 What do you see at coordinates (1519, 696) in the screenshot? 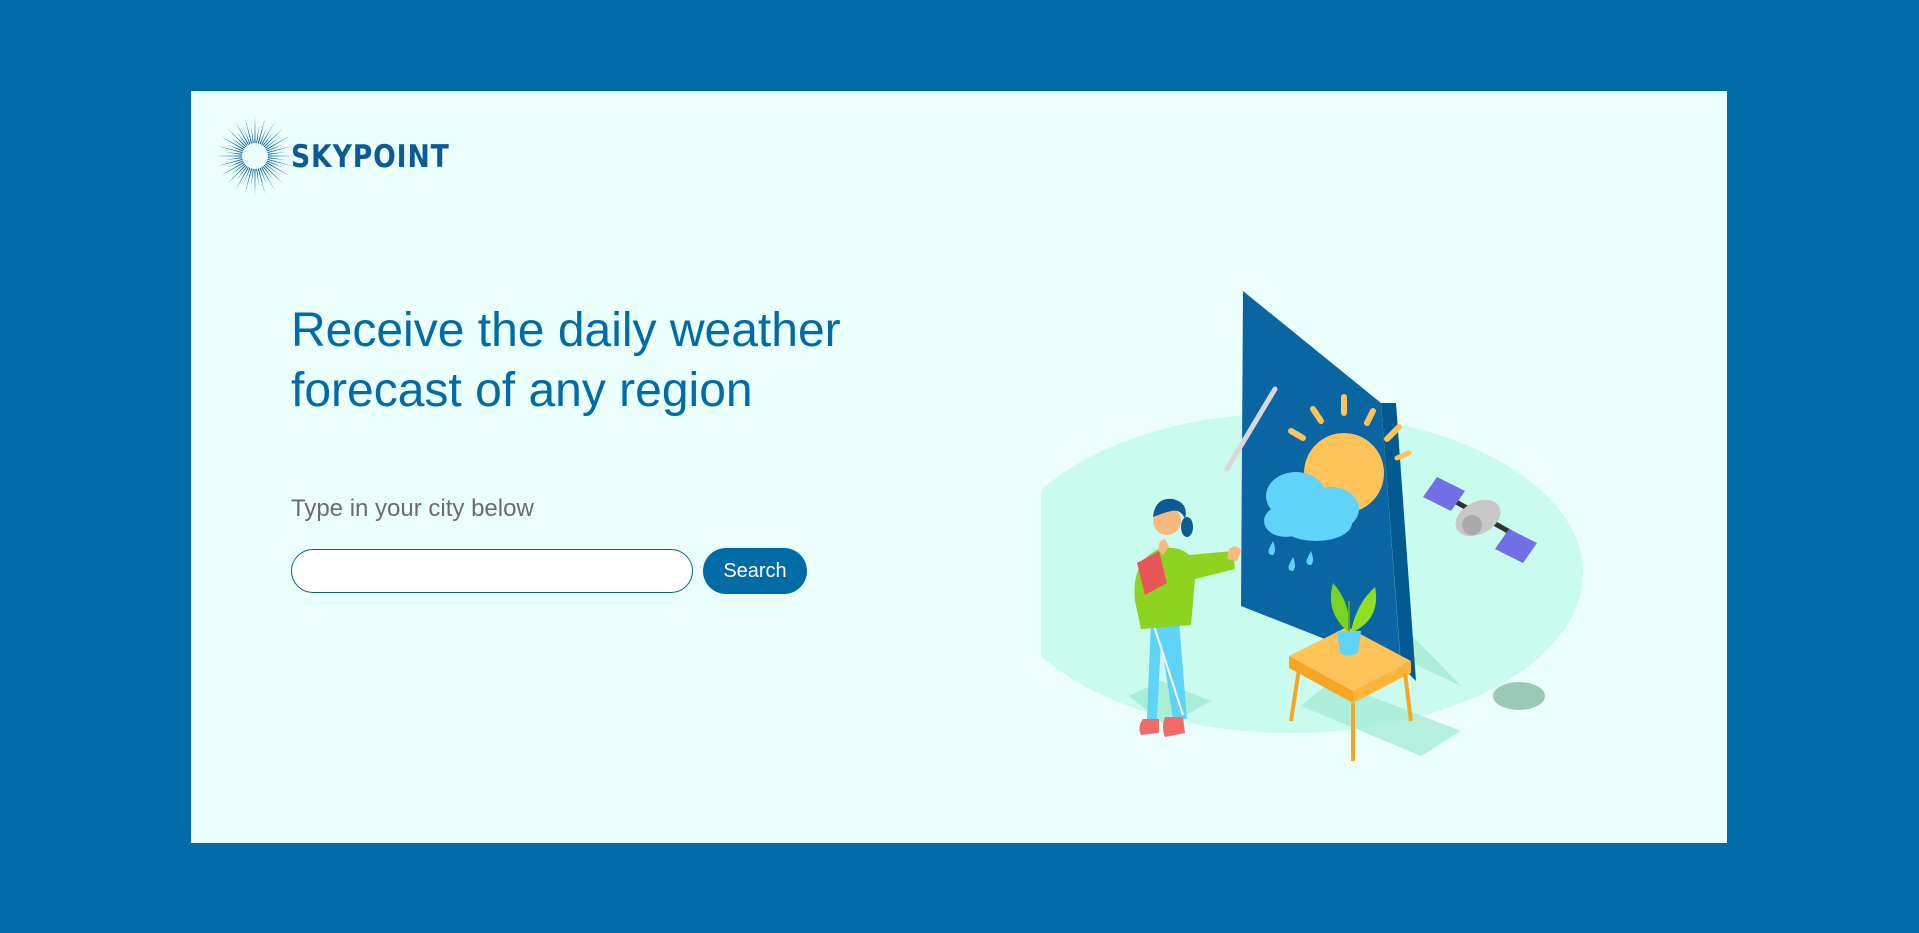
I see `floor-spot` at bounding box center [1519, 696].